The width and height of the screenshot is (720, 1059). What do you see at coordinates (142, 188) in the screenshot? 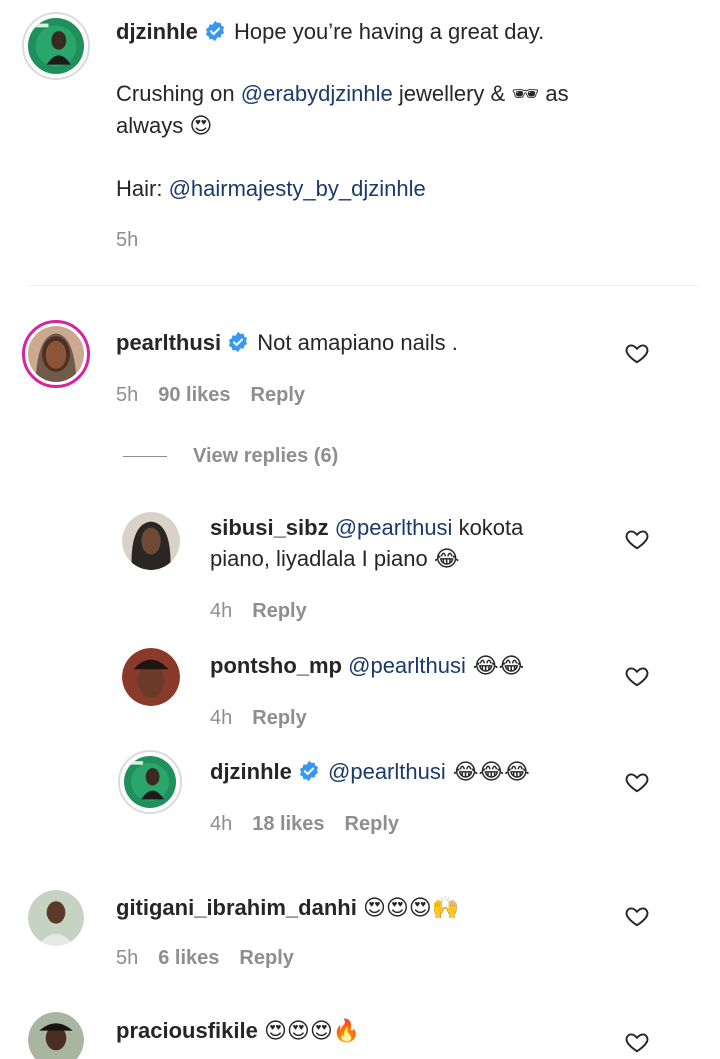
I see `caption-hair-prefix: Hair:` at bounding box center [142, 188].